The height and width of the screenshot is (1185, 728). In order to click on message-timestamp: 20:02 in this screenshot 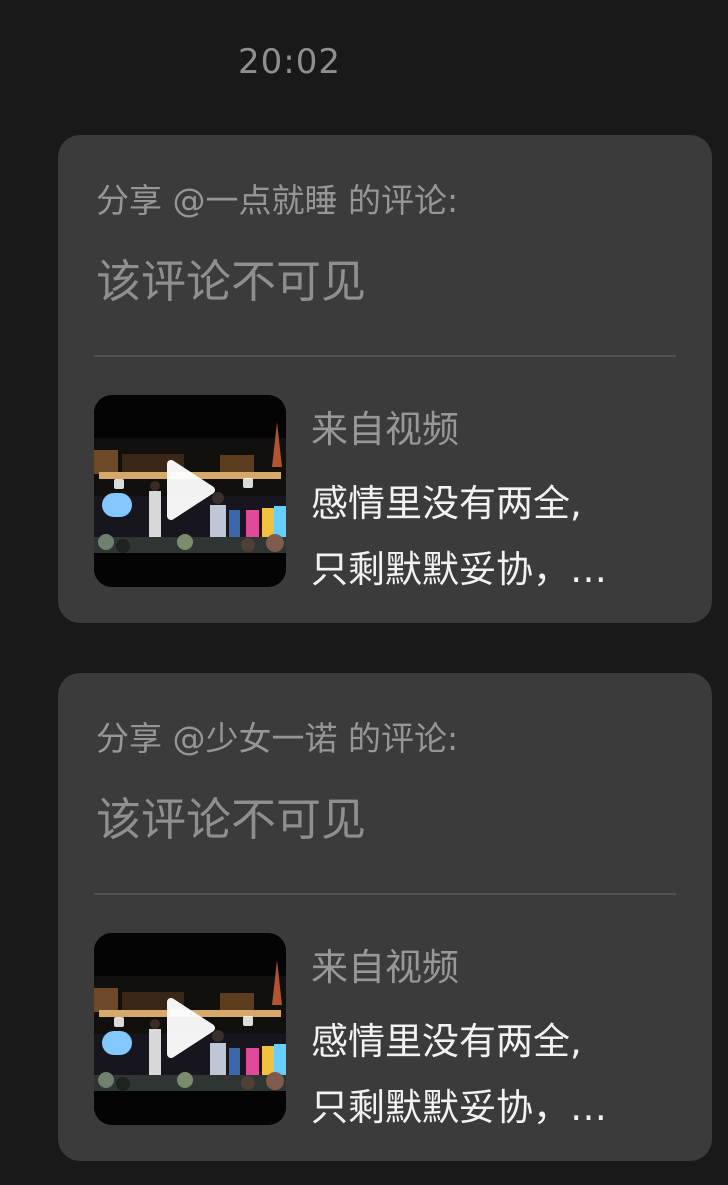, I will do `click(289, 62)`.